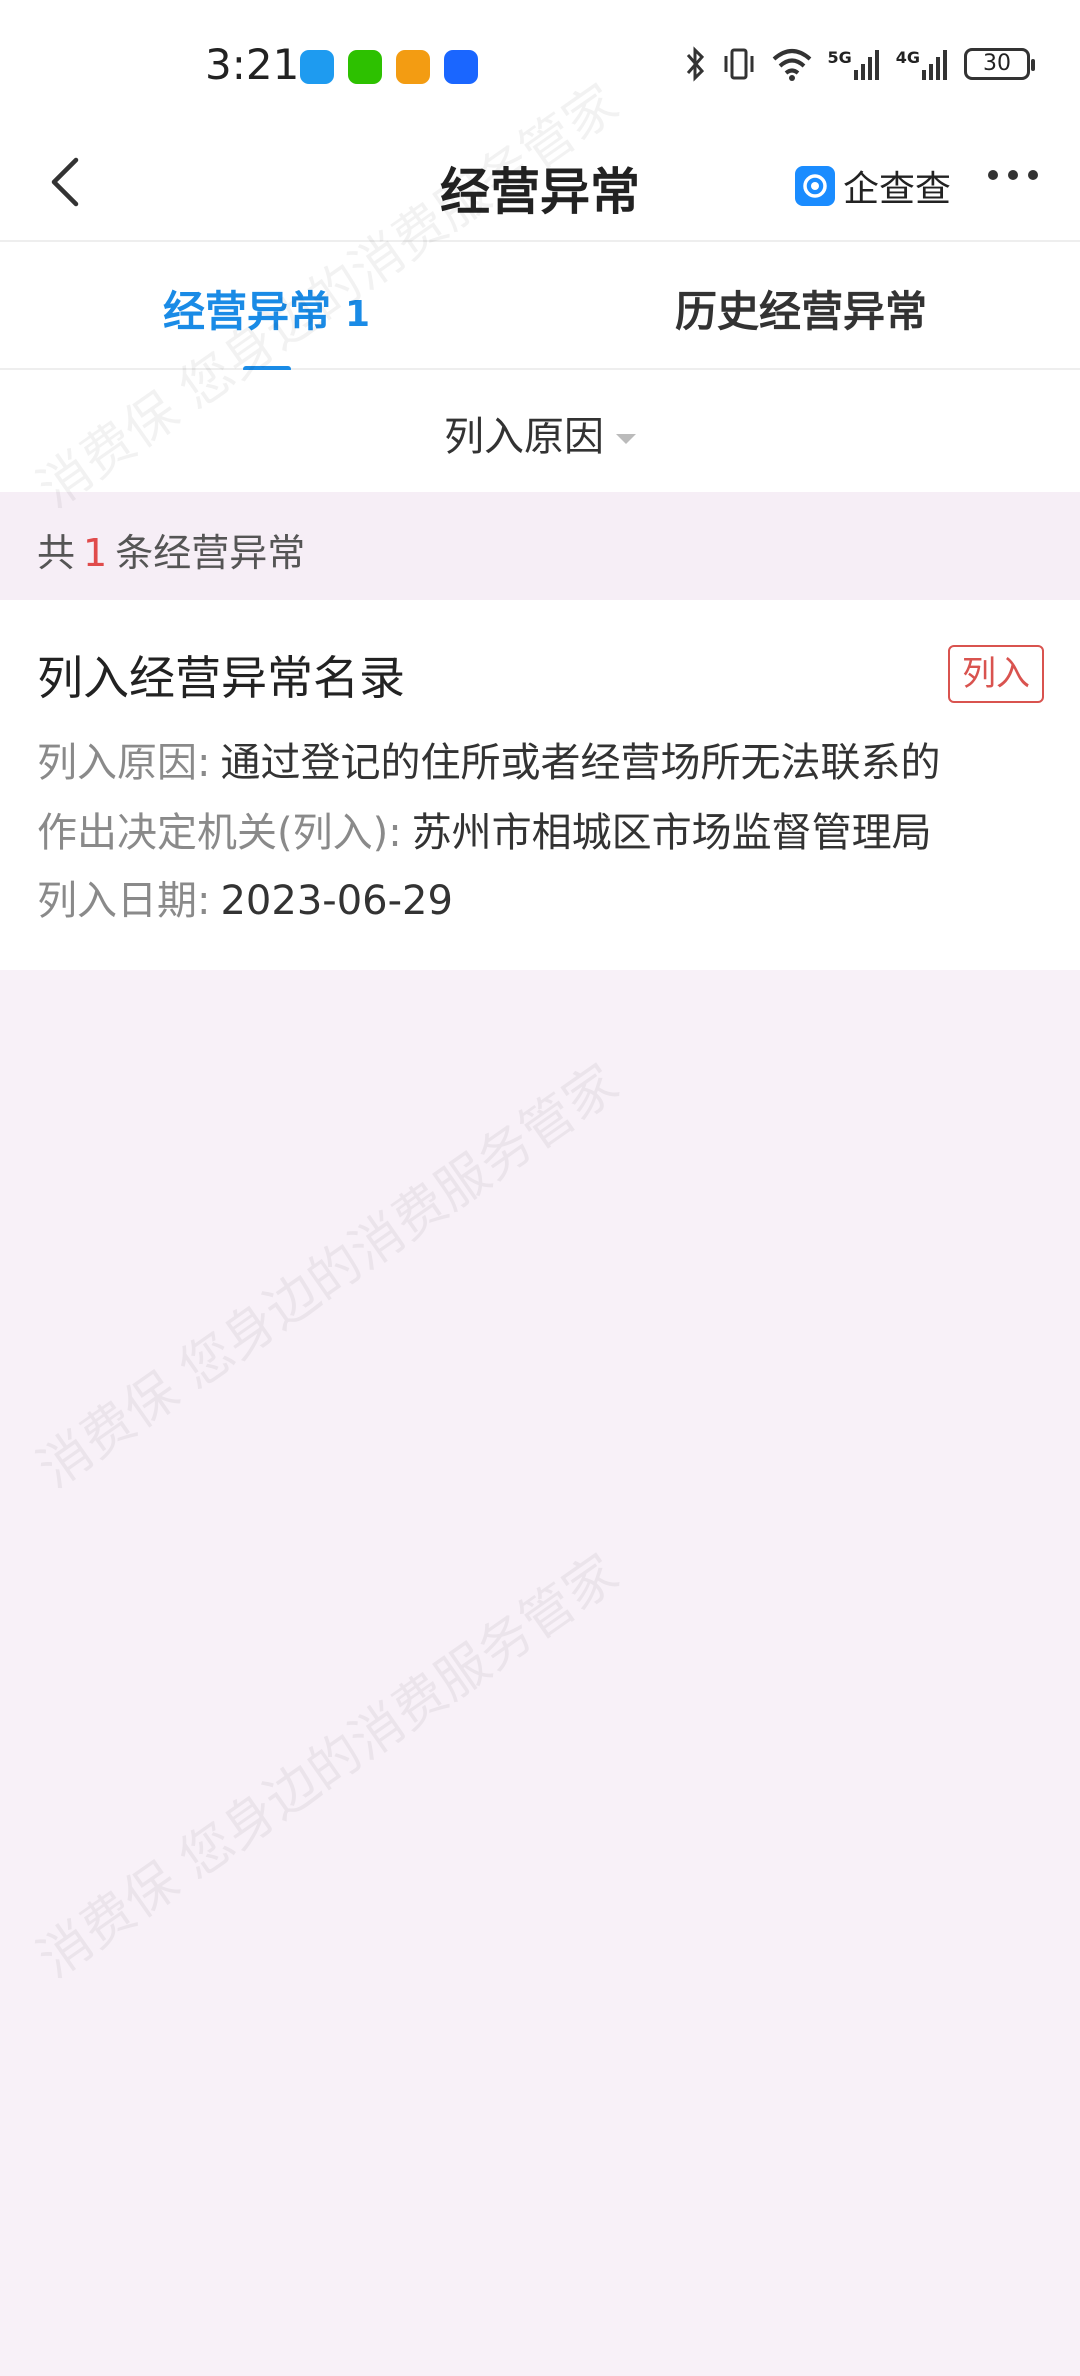 This screenshot has width=1080, height=2376. I want to click on vibrate-icon, so click(739, 64).